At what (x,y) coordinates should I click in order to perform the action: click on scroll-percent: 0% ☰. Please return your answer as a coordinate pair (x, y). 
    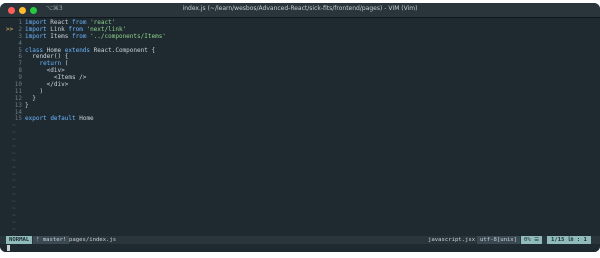
    Looking at the image, I should click on (532, 240).